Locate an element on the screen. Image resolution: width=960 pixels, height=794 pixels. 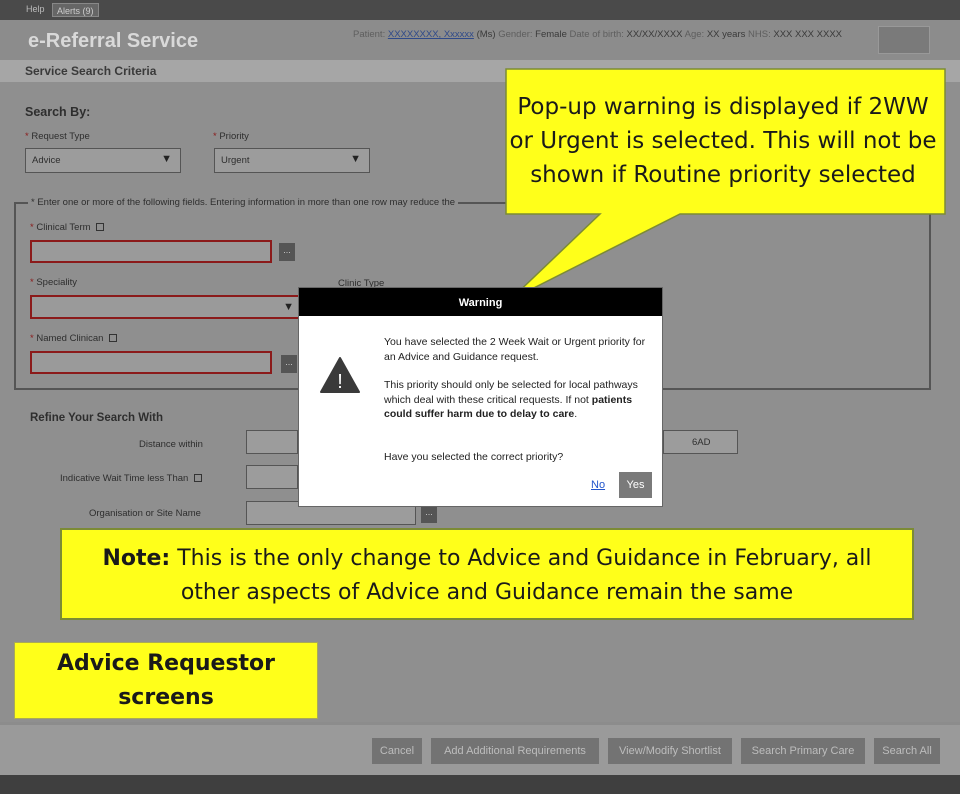
dialog-title: Warning is located at coordinates (480, 302).